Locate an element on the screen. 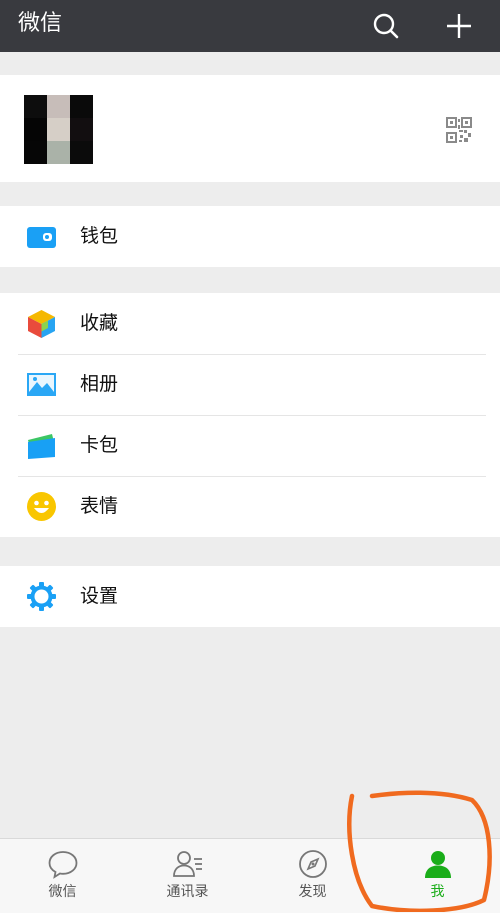  menu-item-cards: 卡包 is located at coordinates (250, 445).